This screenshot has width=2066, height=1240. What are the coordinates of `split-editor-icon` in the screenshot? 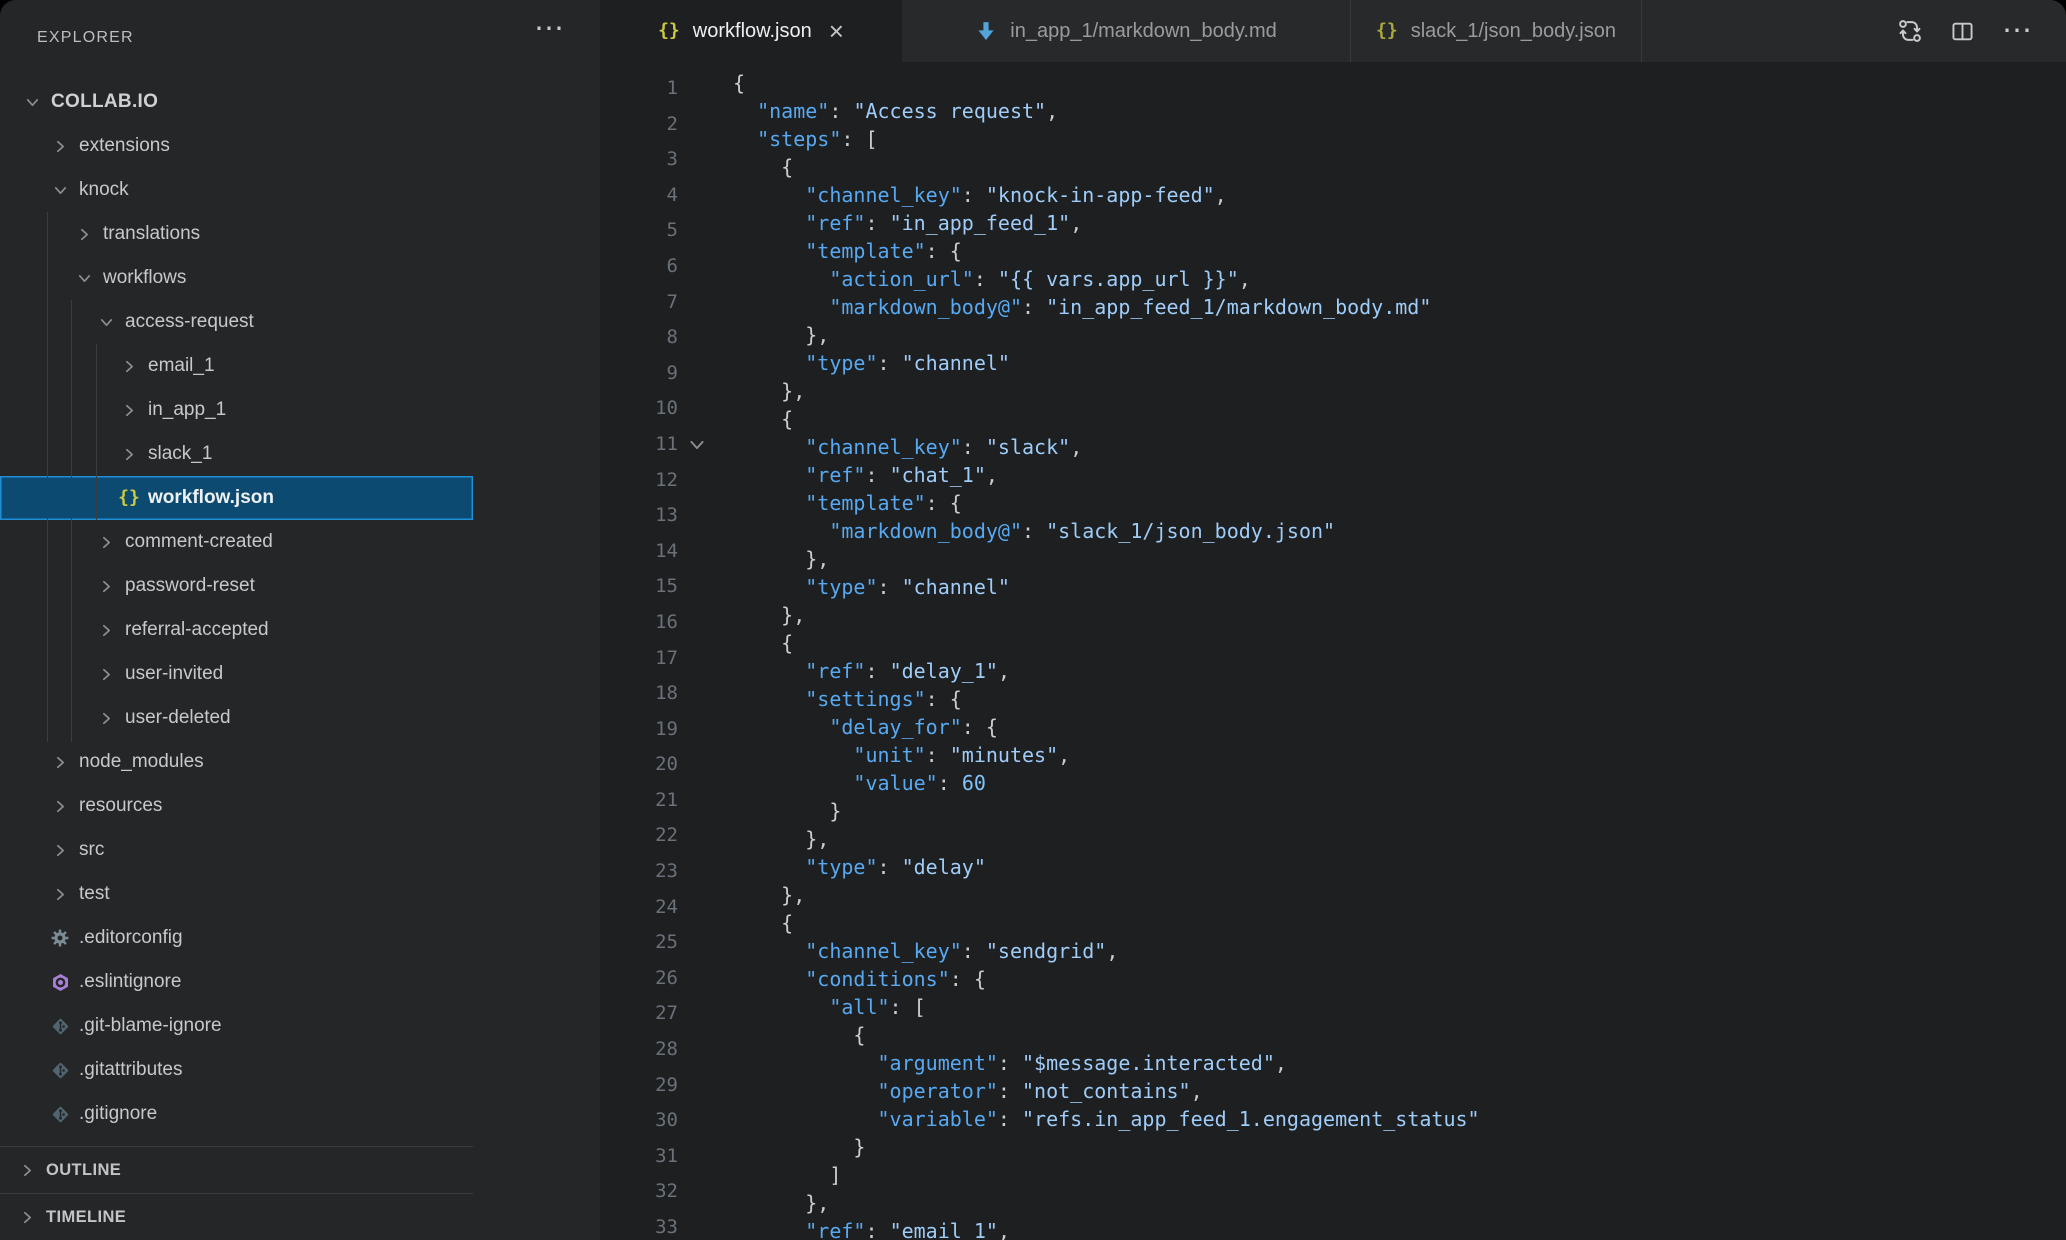 It's located at (1962, 31).